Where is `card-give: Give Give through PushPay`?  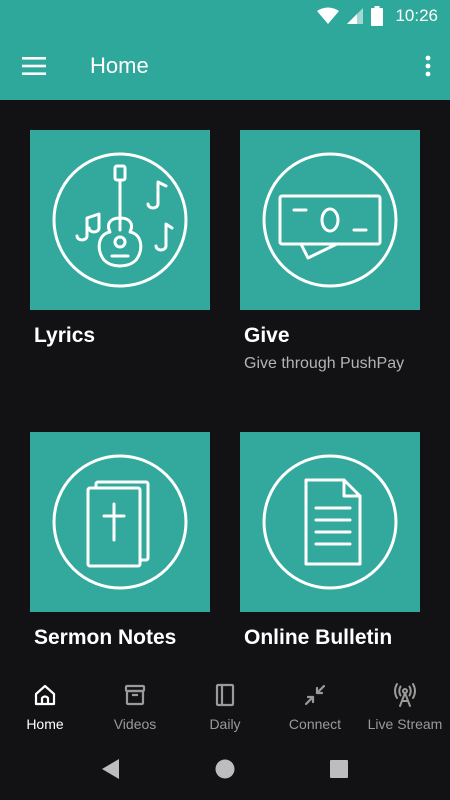
card-give: Give Give through PushPay is located at coordinates (330, 251).